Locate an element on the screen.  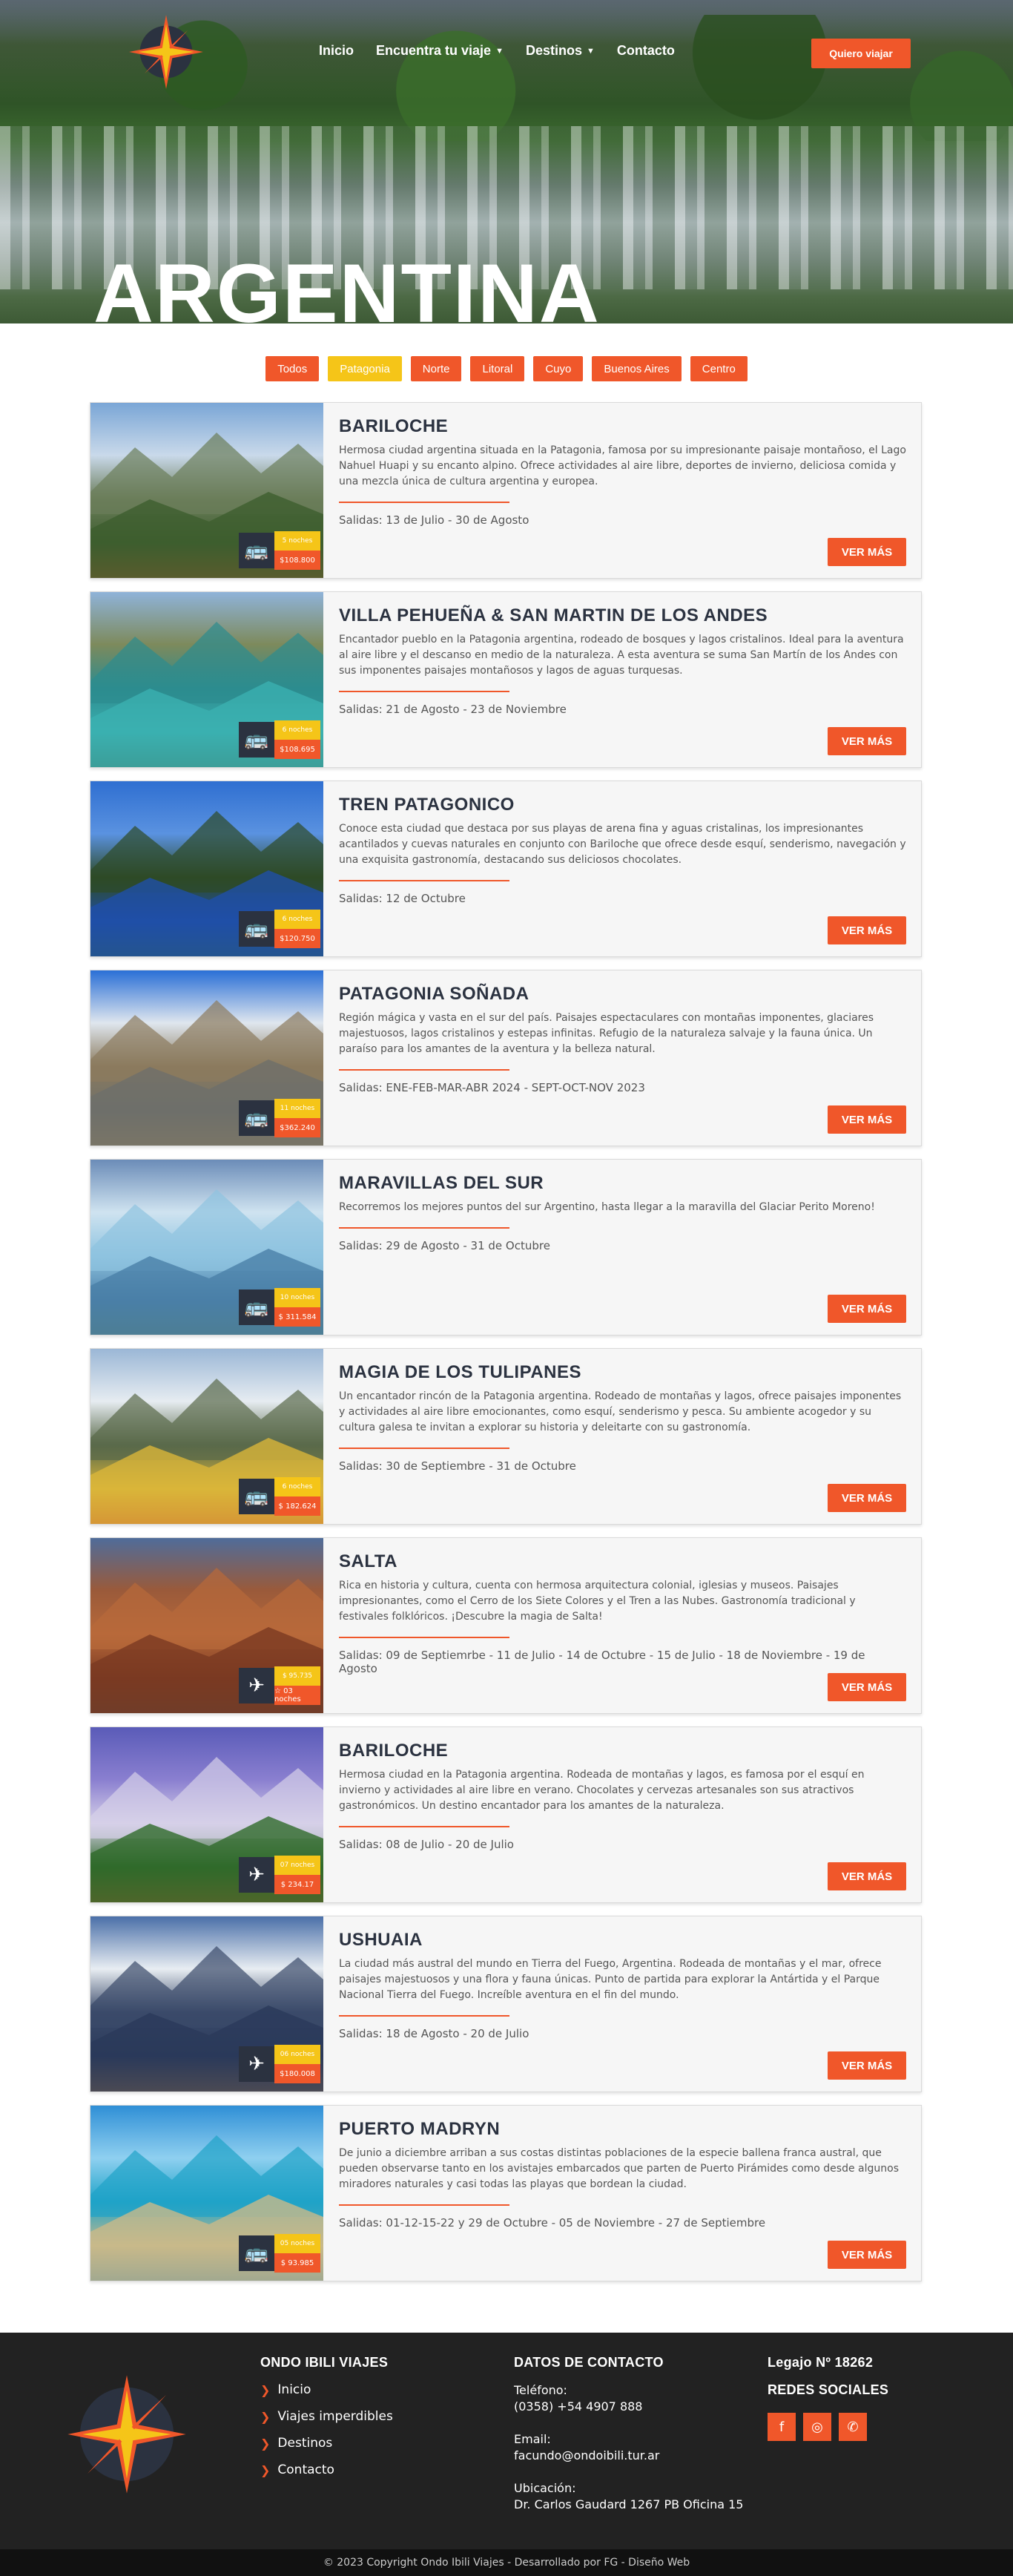
filter-centro: Centro is located at coordinates (719, 368).